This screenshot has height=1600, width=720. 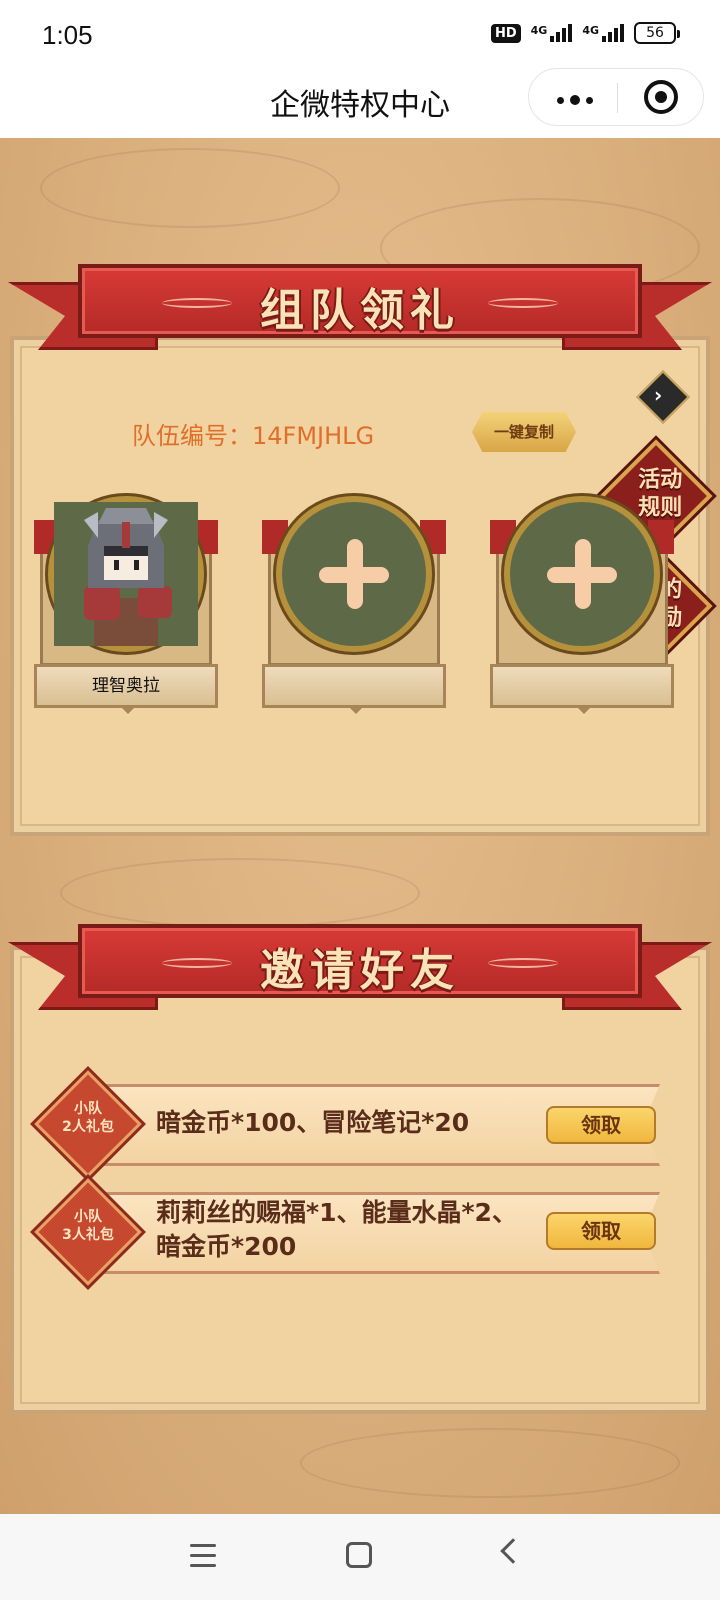 What do you see at coordinates (524, 432) in the screenshot?
I see `copy-button: 一键复制` at bounding box center [524, 432].